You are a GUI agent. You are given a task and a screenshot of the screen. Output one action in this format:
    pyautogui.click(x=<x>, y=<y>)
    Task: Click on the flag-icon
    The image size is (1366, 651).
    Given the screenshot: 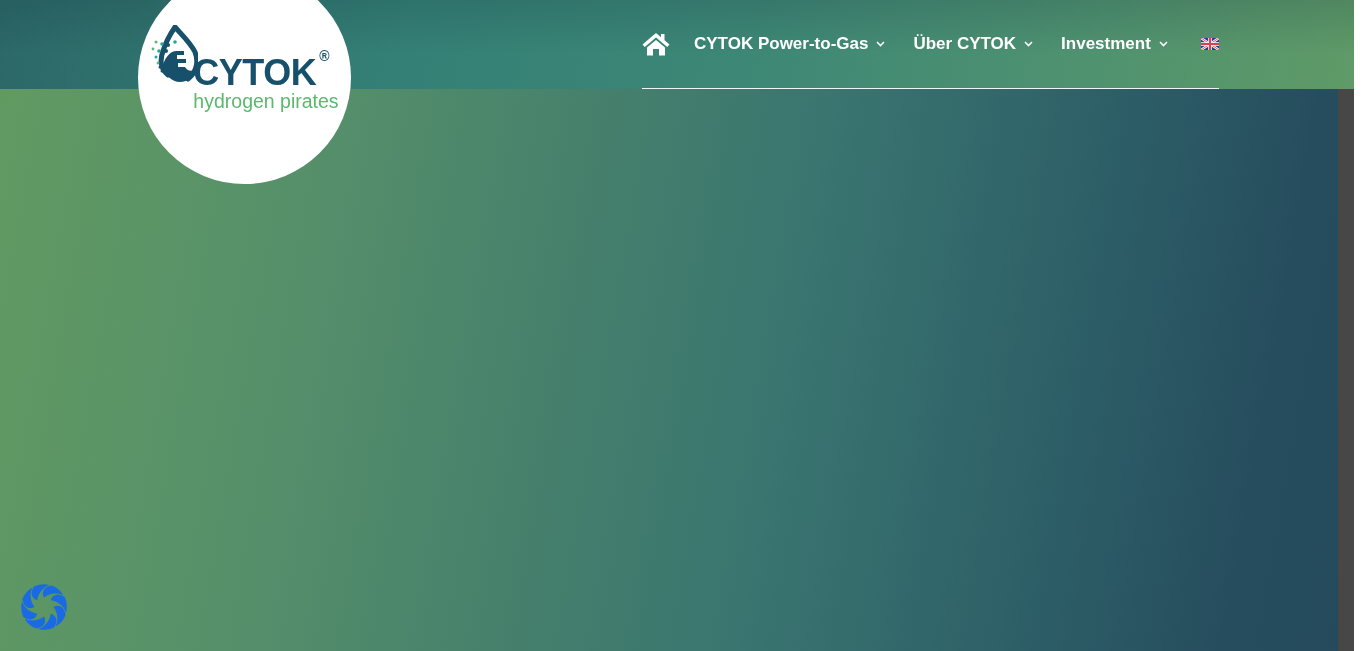 What is the action you would take?
    pyautogui.click(x=1210, y=44)
    